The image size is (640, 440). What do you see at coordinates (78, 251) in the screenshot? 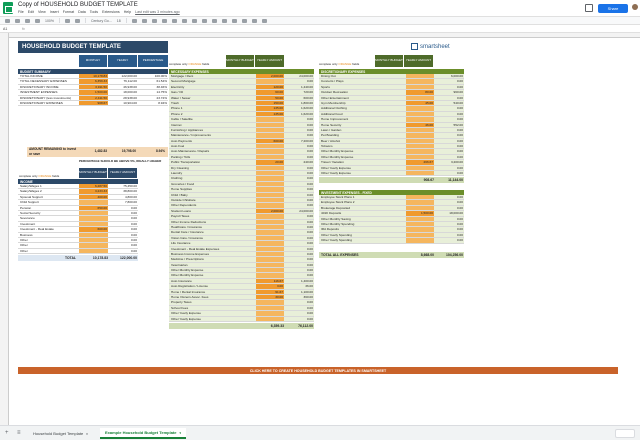
I see `table-row: Other 0.00` at bounding box center [78, 251].